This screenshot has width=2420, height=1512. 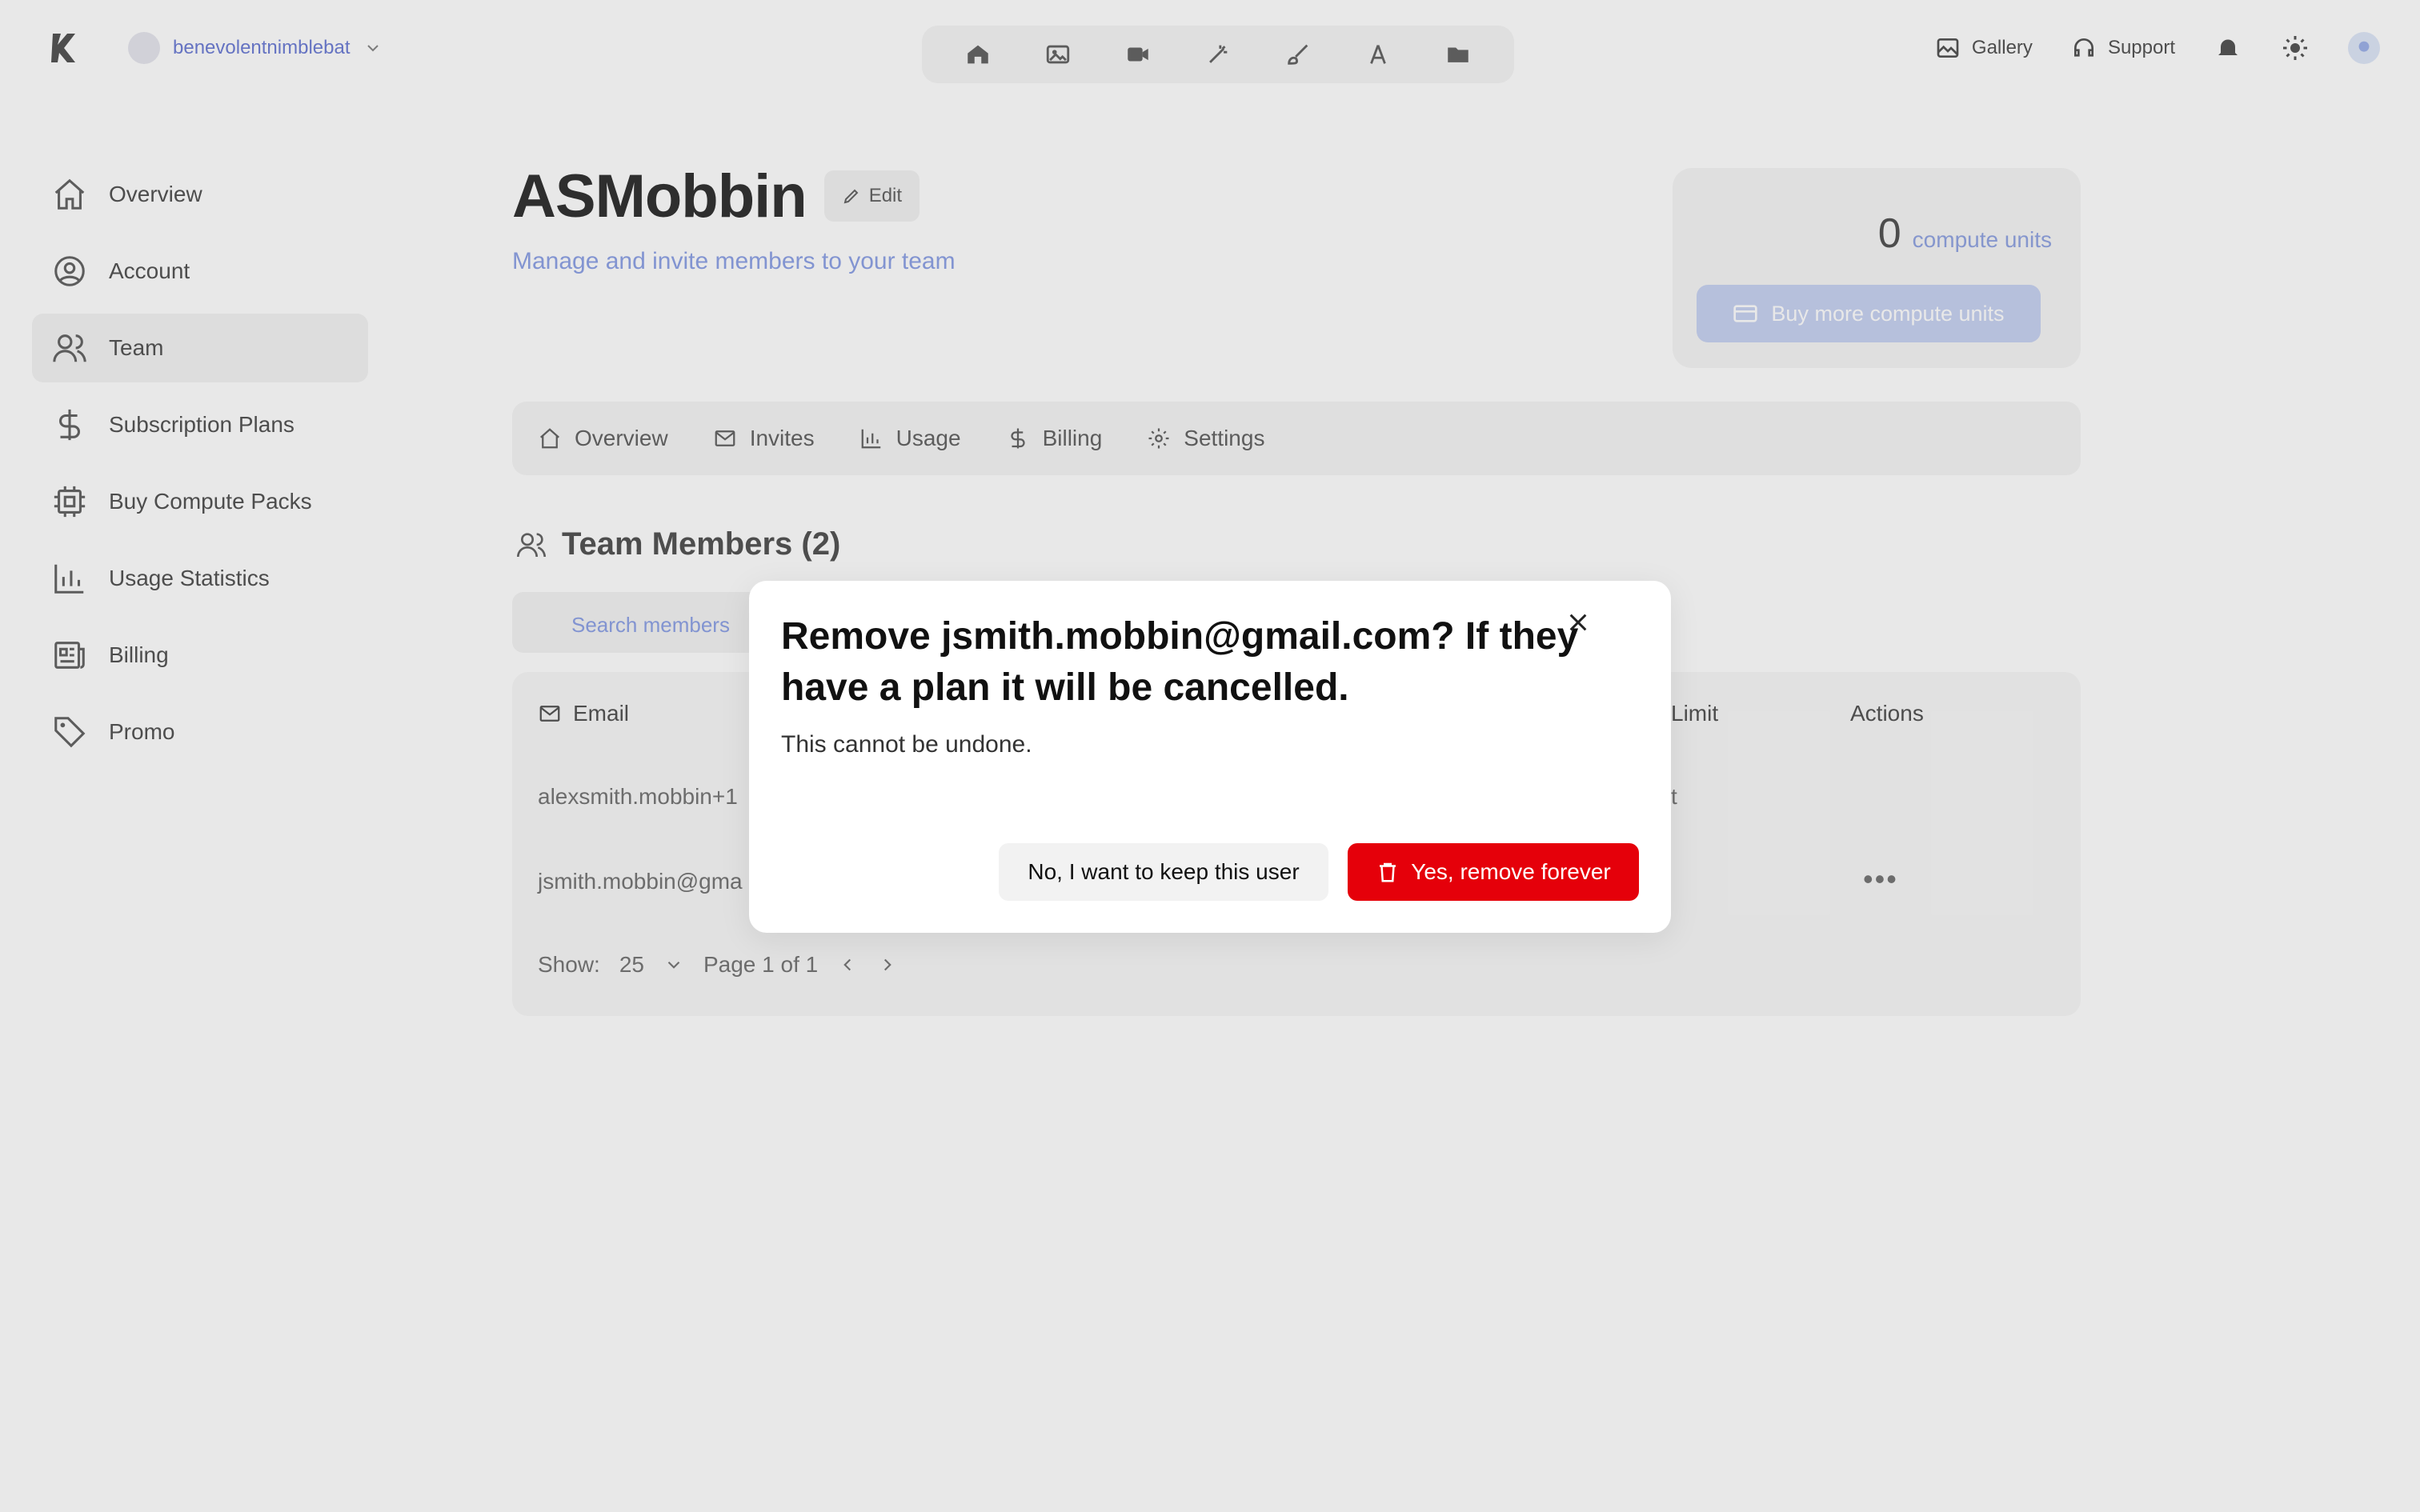 I want to click on remove-forever-button: Yes, remove forever, so click(x=1493, y=872).